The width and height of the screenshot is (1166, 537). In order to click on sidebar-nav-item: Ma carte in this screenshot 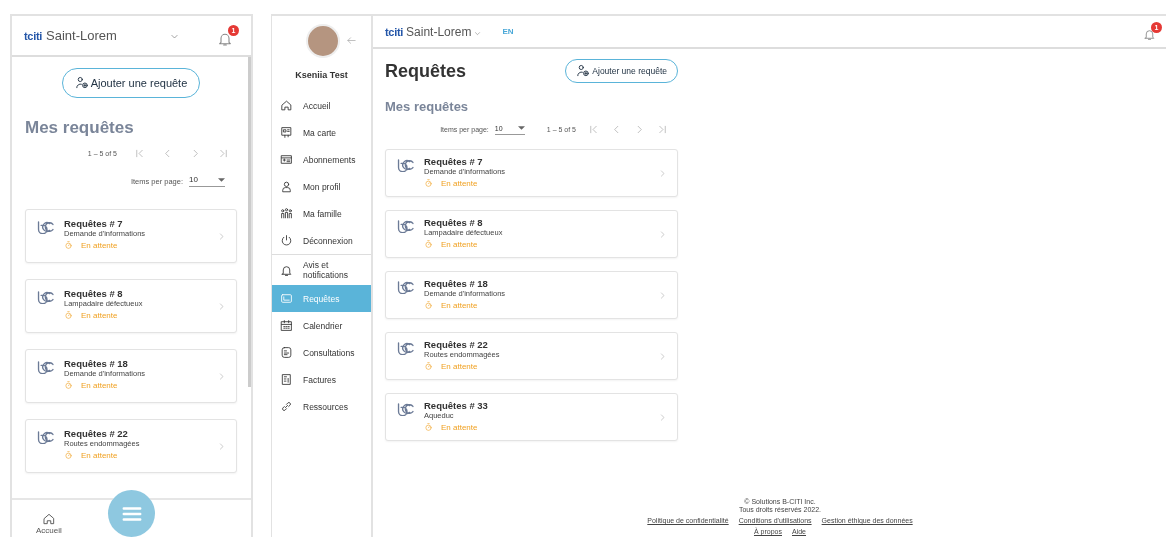, I will do `click(321, 132)`.